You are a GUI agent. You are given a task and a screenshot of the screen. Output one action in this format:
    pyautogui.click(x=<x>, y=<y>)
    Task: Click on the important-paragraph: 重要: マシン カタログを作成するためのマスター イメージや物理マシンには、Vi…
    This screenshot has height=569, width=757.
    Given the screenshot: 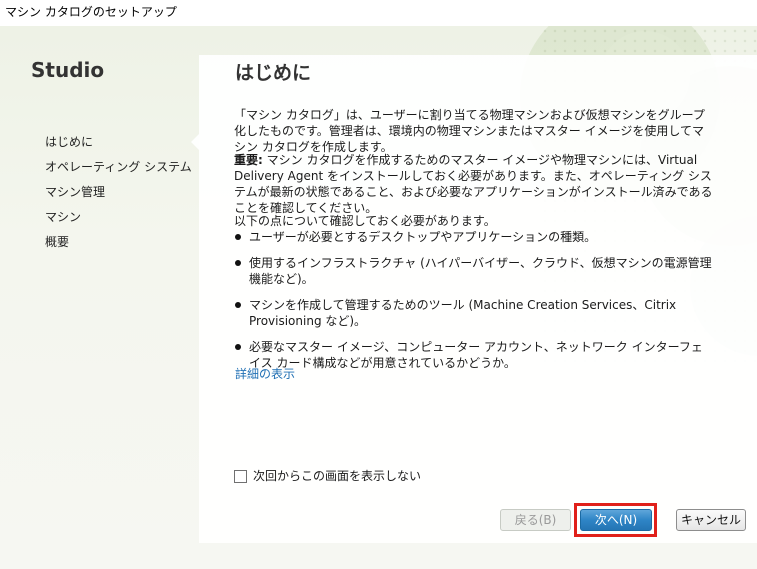 What is the action you would take?
    pyautogui.click(x=474, y=184)
    